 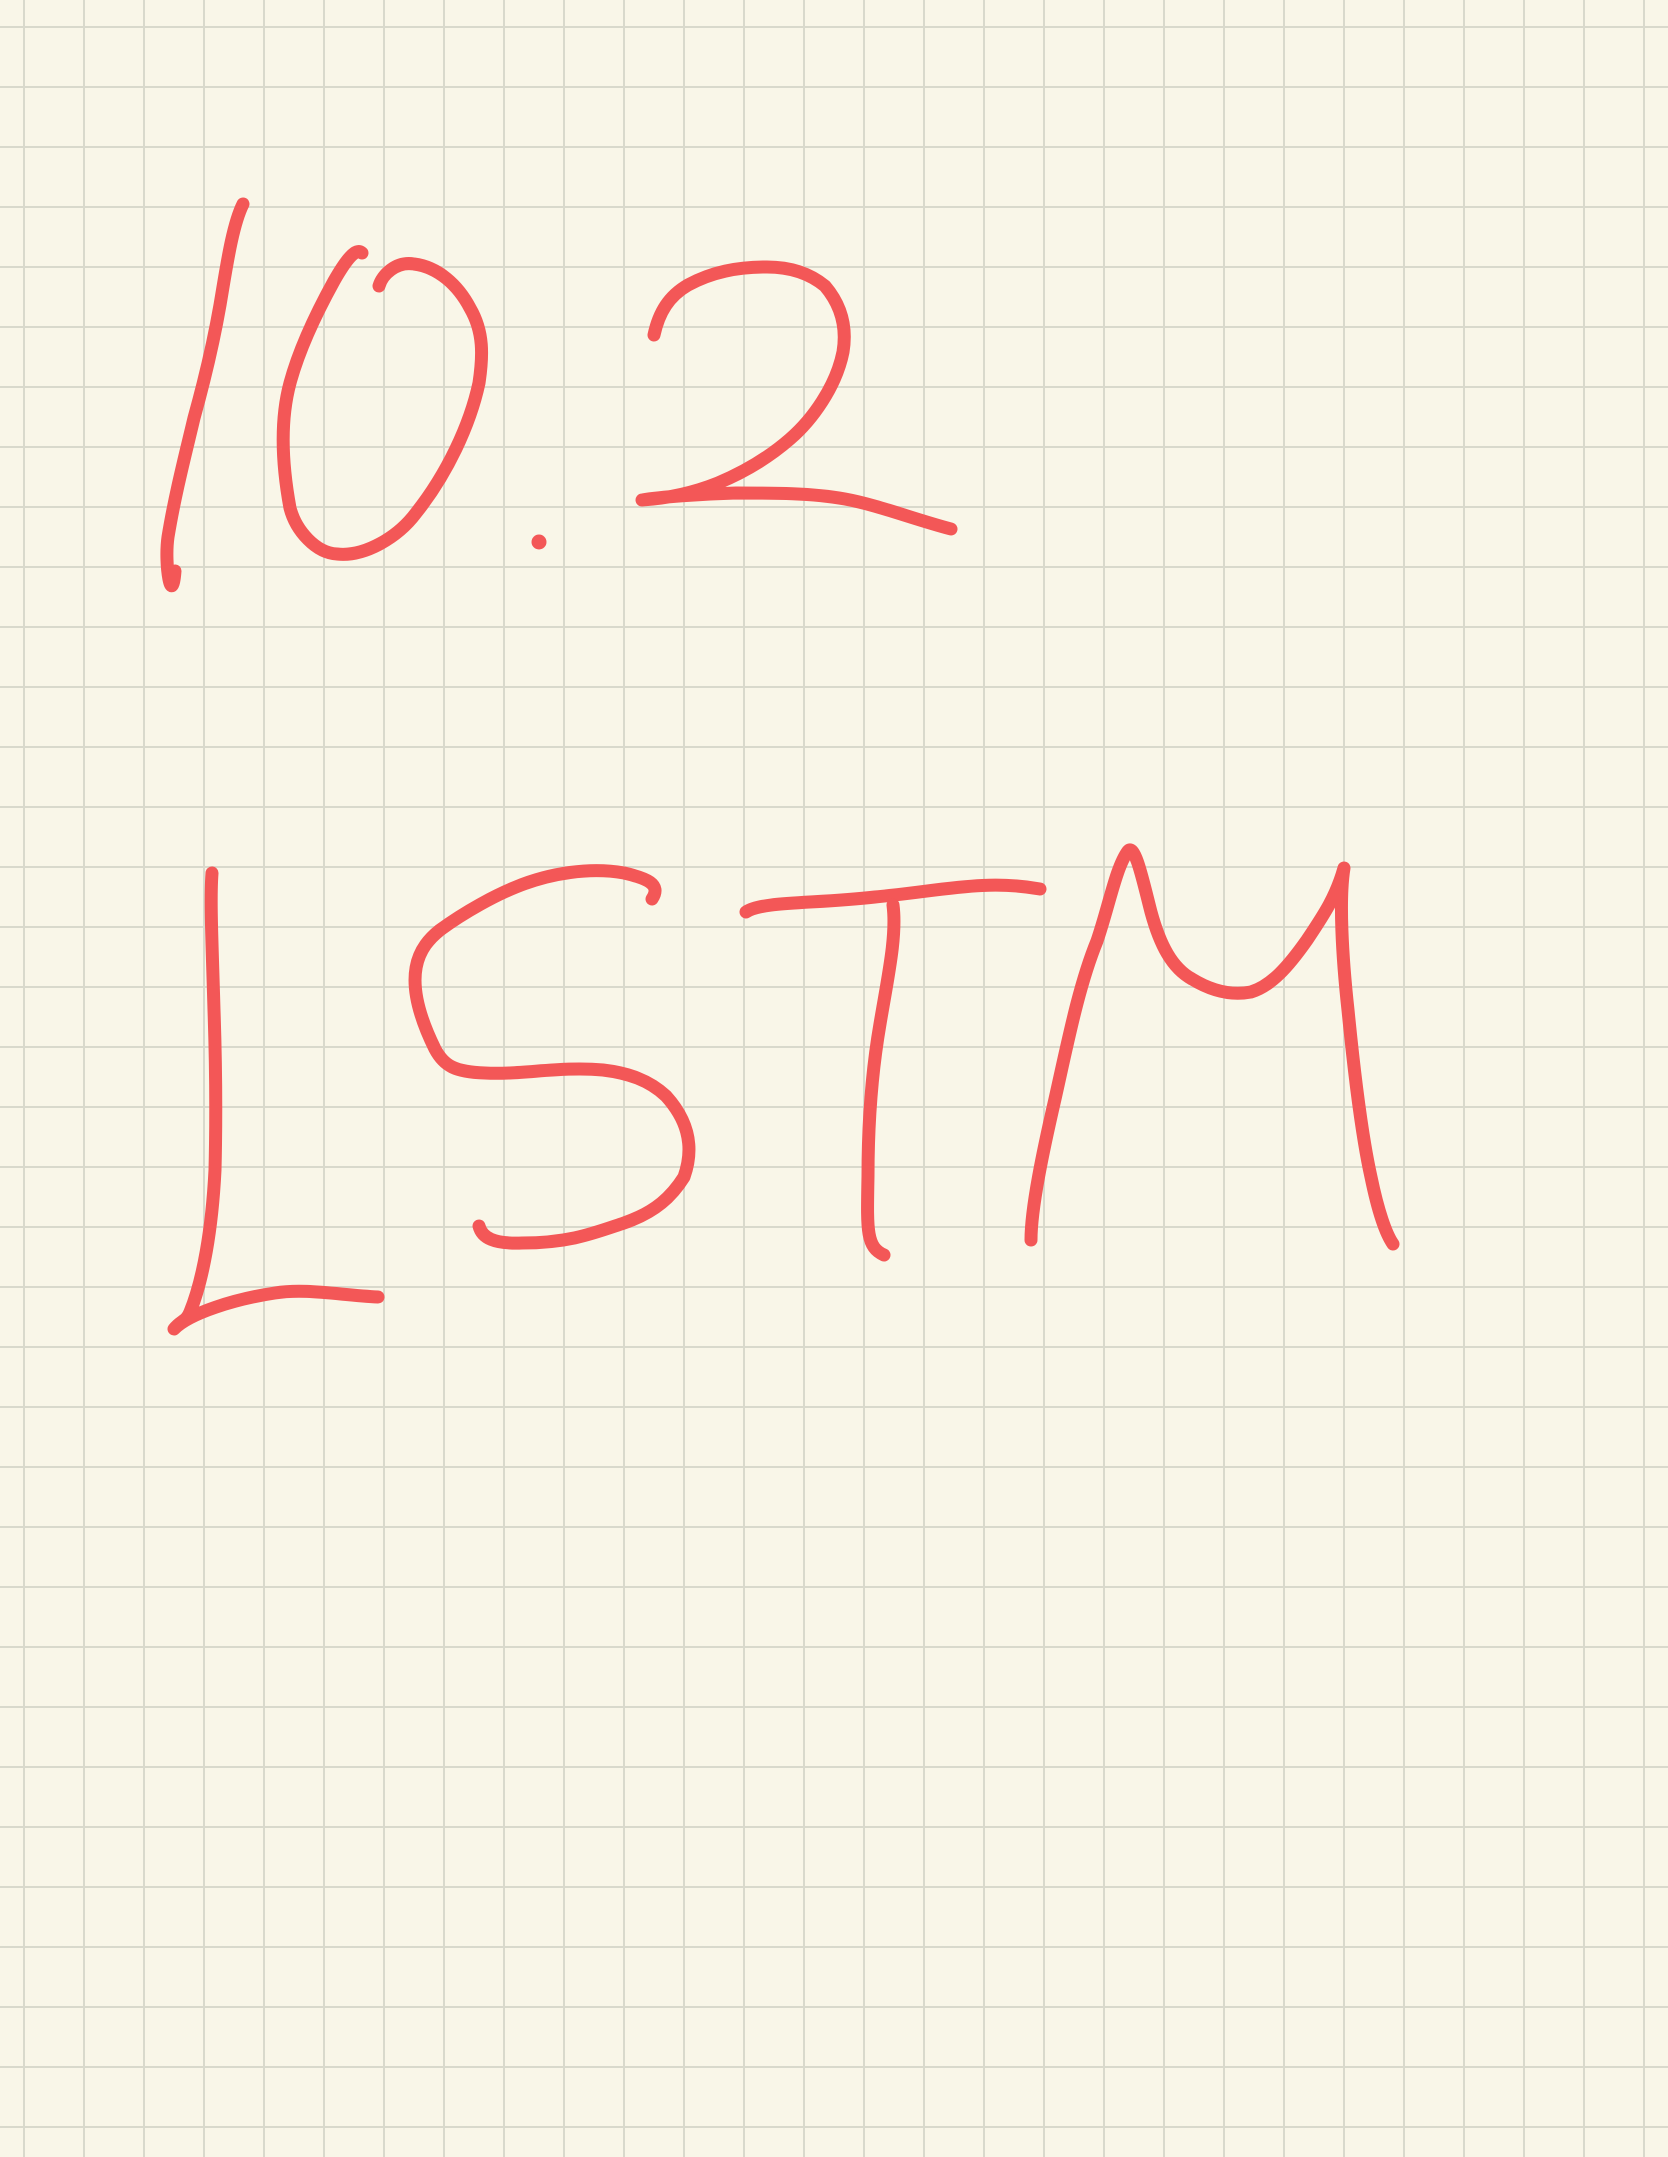 What do you see at coordinates (539, 542) in the screenshot?
I see `stroke-decimal-point` at bounding box center [539, 542].